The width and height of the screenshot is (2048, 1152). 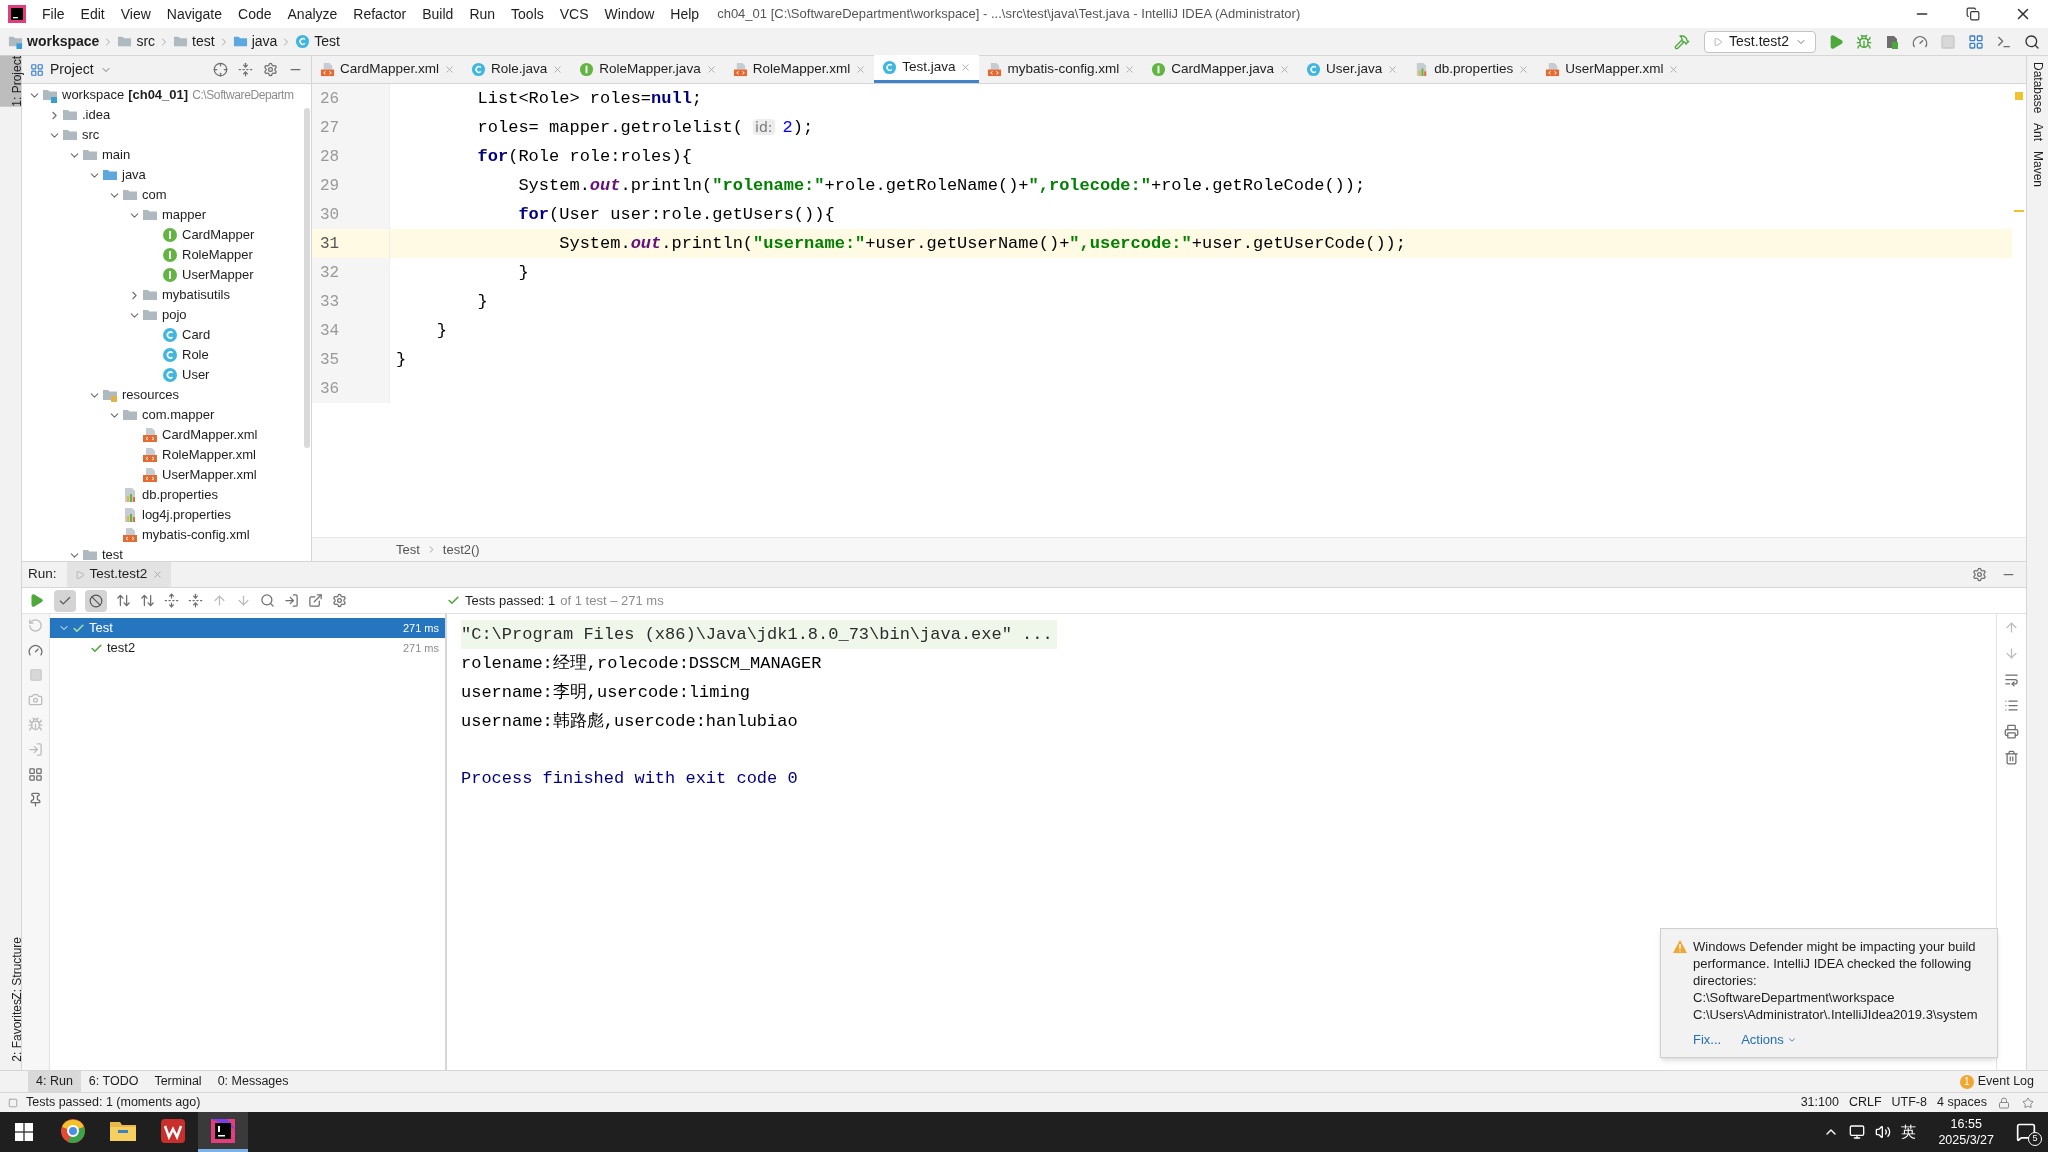 I want to click on tree-item: RoleMapper.xml, so click(x=209, y=455).